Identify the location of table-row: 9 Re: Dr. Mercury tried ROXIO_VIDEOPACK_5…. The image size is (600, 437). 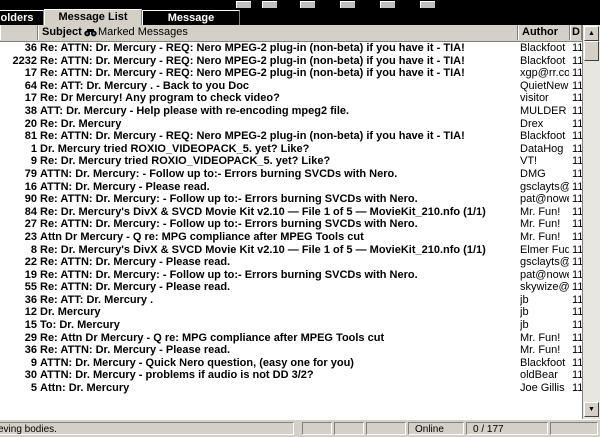
(292, 161).